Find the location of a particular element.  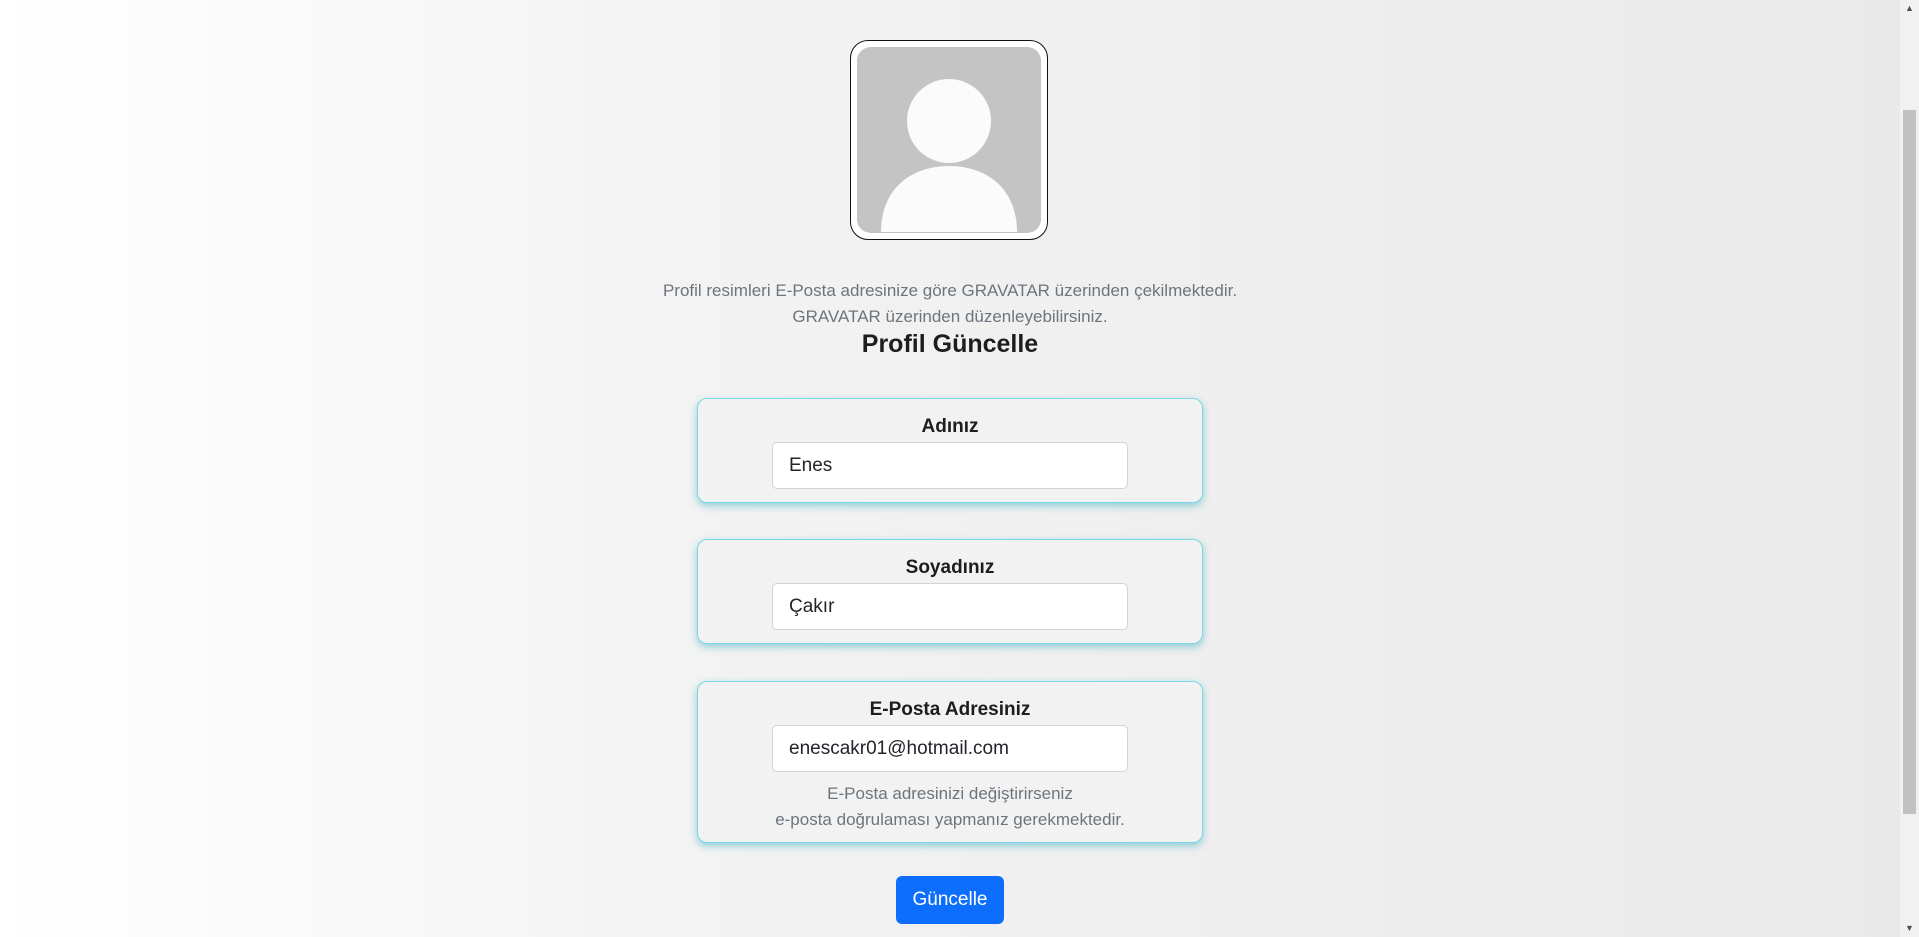

scroll-up-arrow-icon: ▲ is located at coordinates (1909, 8).